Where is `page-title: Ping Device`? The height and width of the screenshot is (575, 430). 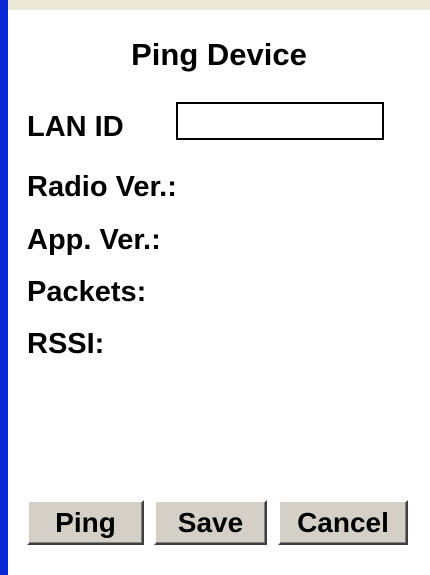
page-title: Ping Device is located at coordinates (219, 54).